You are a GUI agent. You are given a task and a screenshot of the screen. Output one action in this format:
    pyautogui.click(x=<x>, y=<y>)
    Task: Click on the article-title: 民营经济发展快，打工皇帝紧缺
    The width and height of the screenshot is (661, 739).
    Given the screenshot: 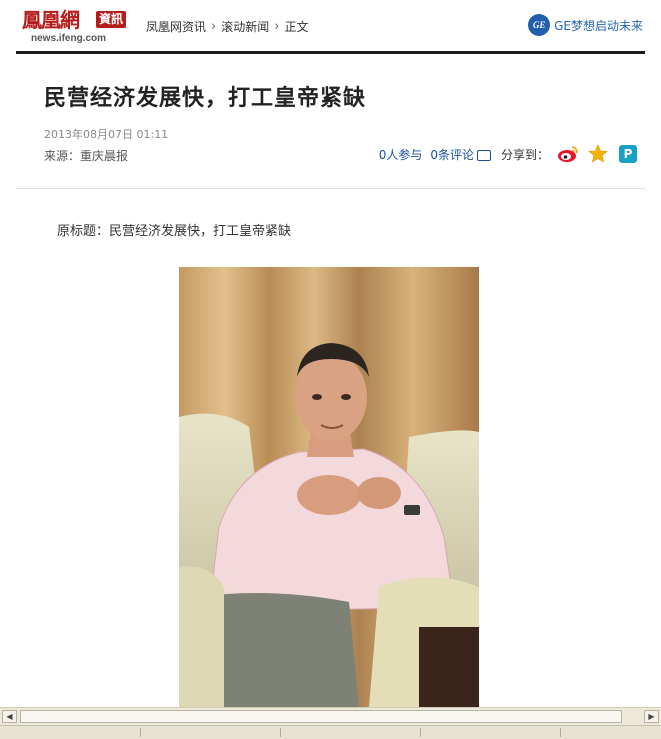 What is the action you would take?
    pyautogui.click(x=205, y=98)
    